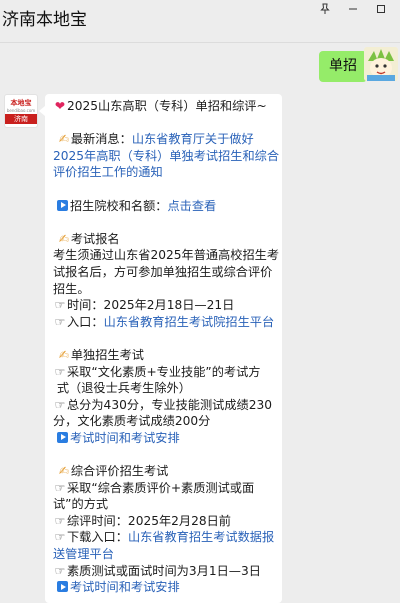 The height and width of the screenshot is (603, 400). I want to click on schools-link: 点击查看, so click(192, 206).